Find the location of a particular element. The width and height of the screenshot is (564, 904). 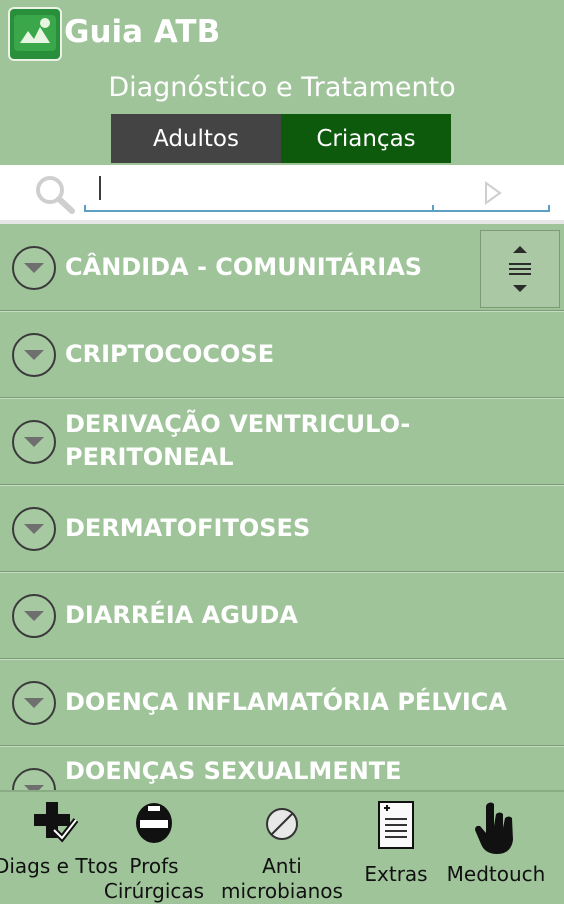

list-item: DOENÇA INFLAMATÓRIA PÉLVICA is located at coordinates (282, 703).